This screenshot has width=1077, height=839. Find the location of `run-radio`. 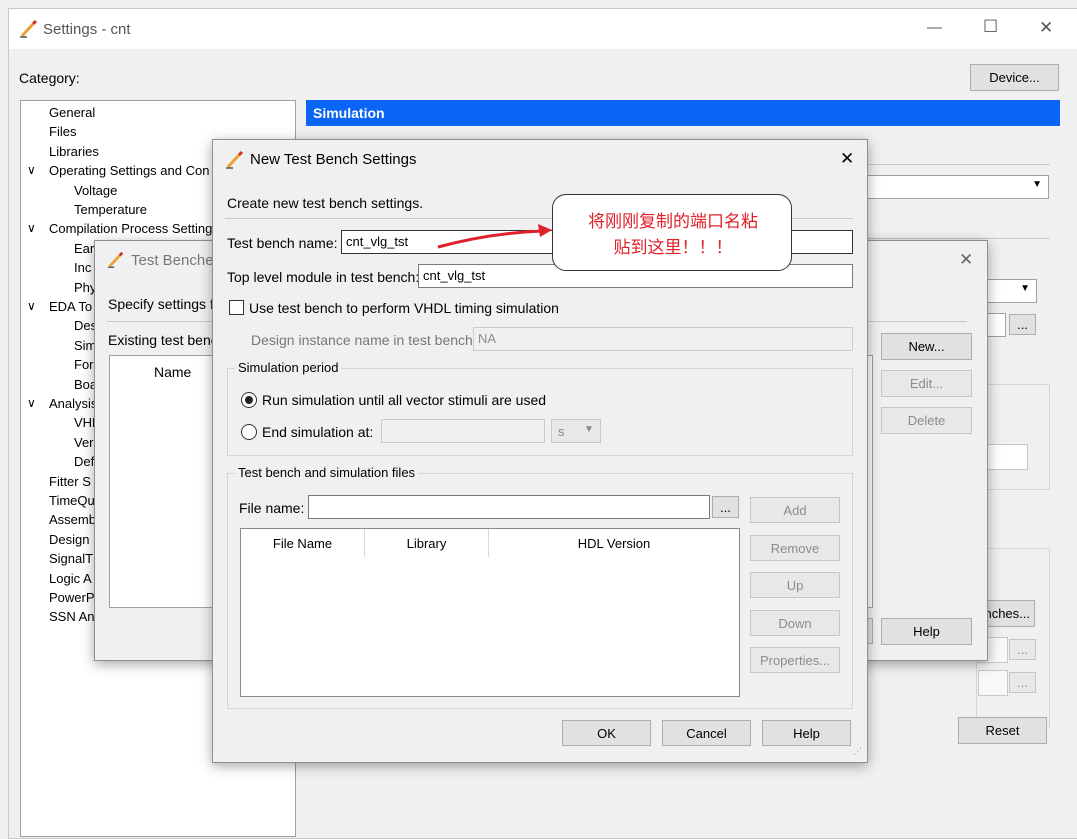

run-radio is located at coordinates (249, 400).